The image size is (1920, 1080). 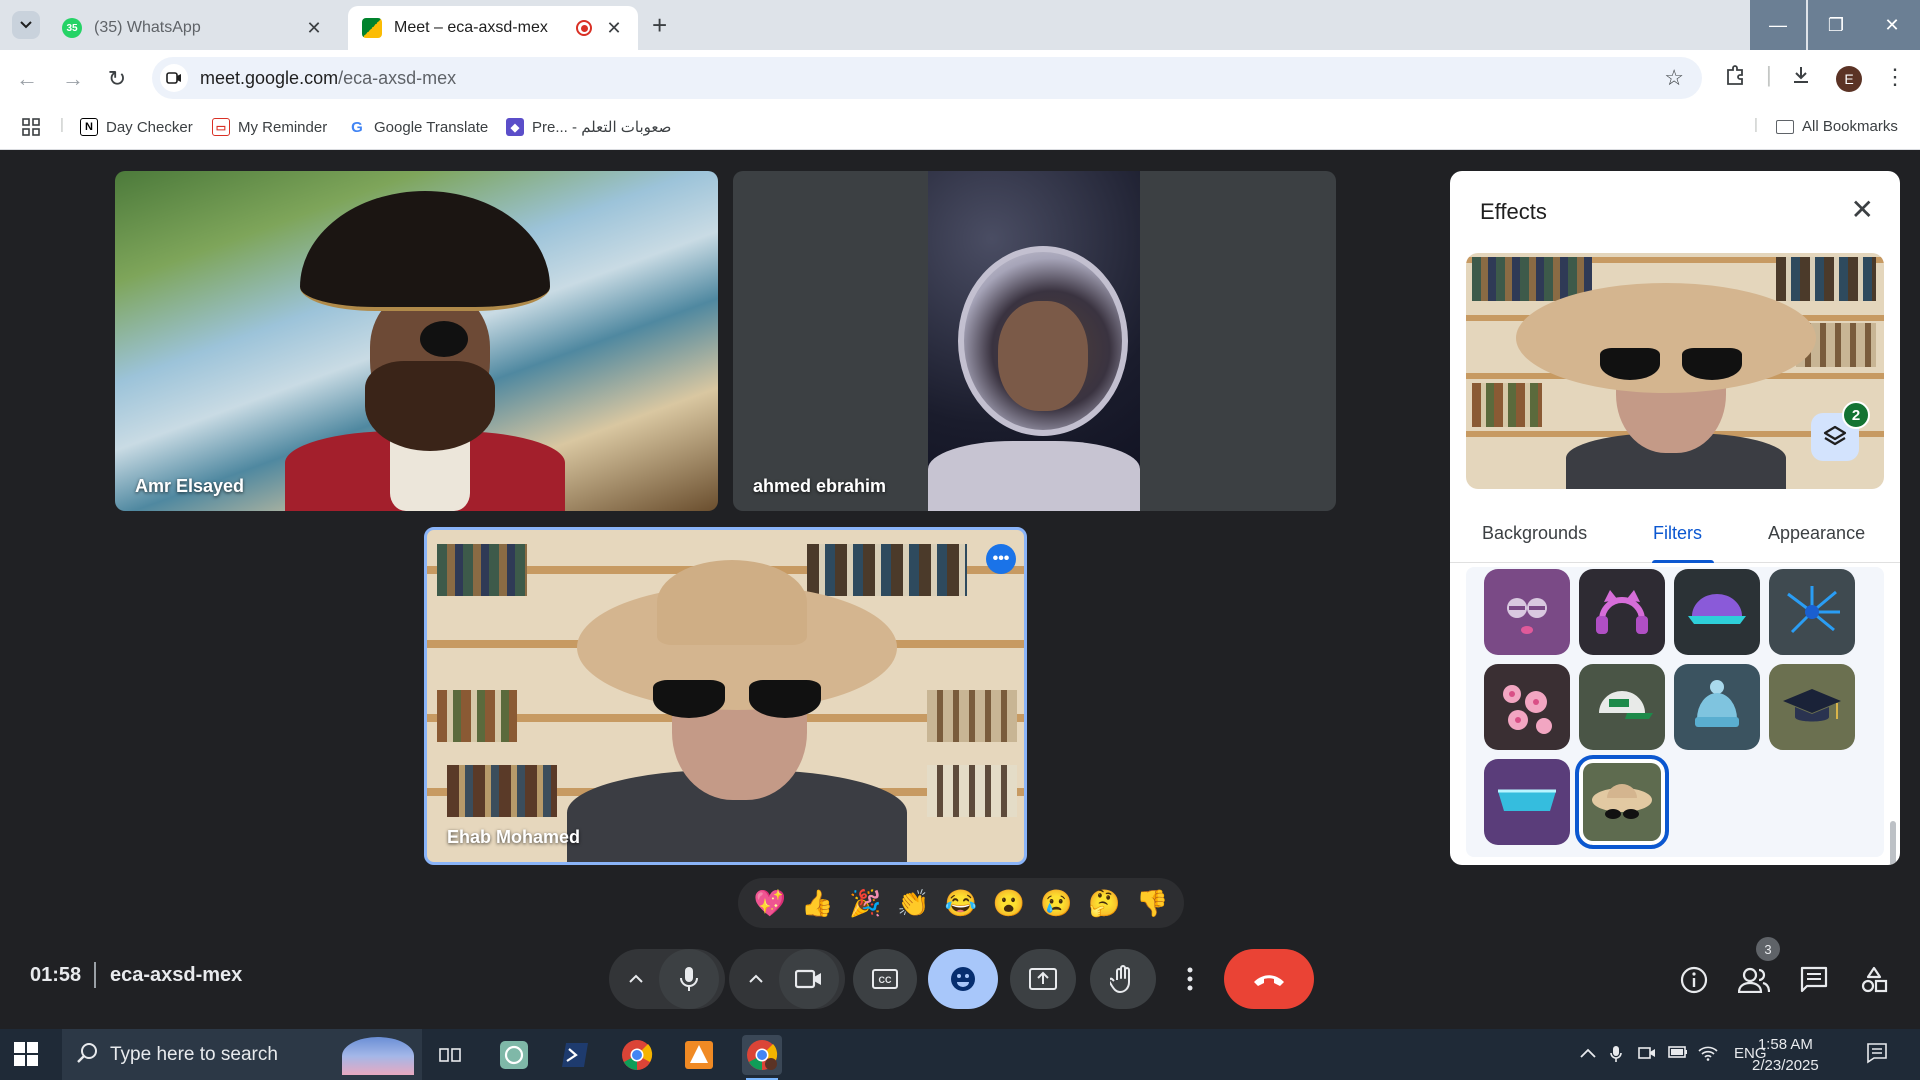 What do you see at coordinates (1647, 1055) in the screenshot?
I see `camera-tray-icon` at bounding box center [1647, 1055].